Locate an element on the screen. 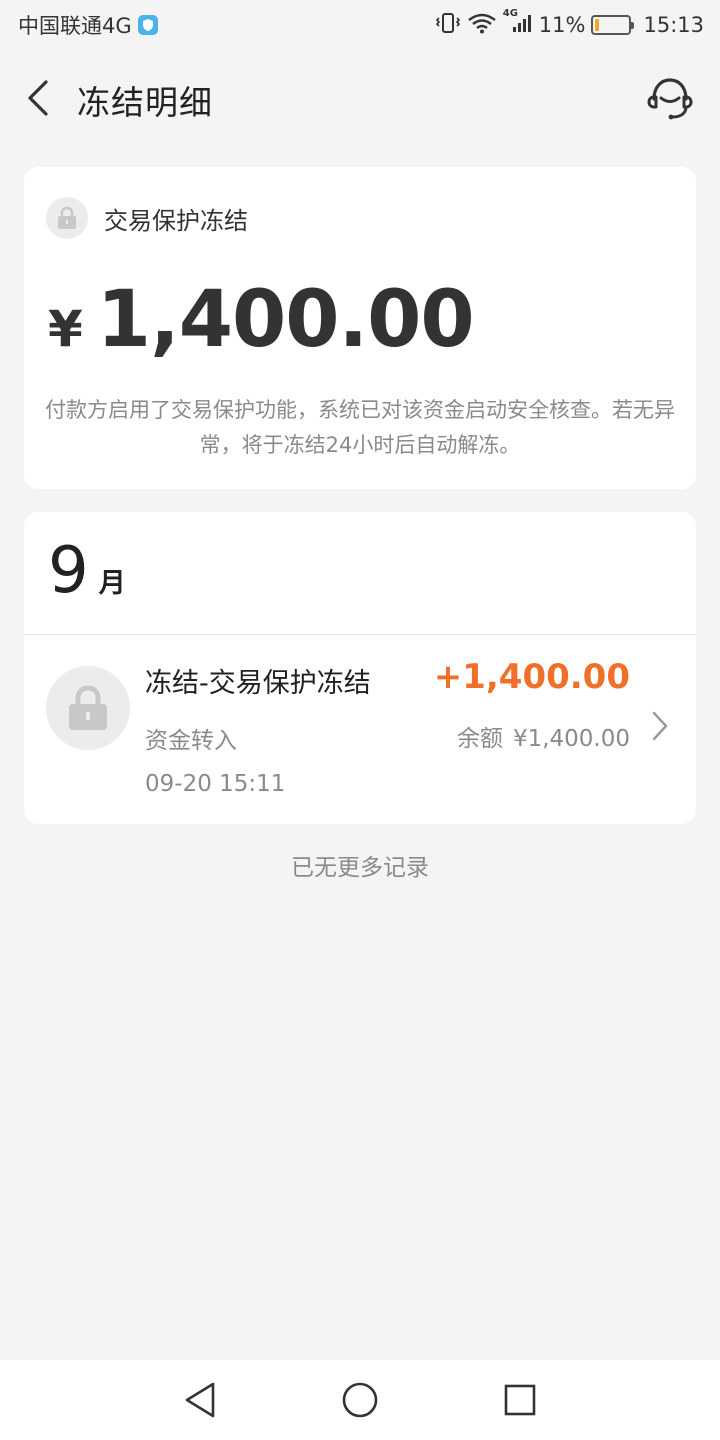  nav-home-button is located at coordinates (360, 1400).